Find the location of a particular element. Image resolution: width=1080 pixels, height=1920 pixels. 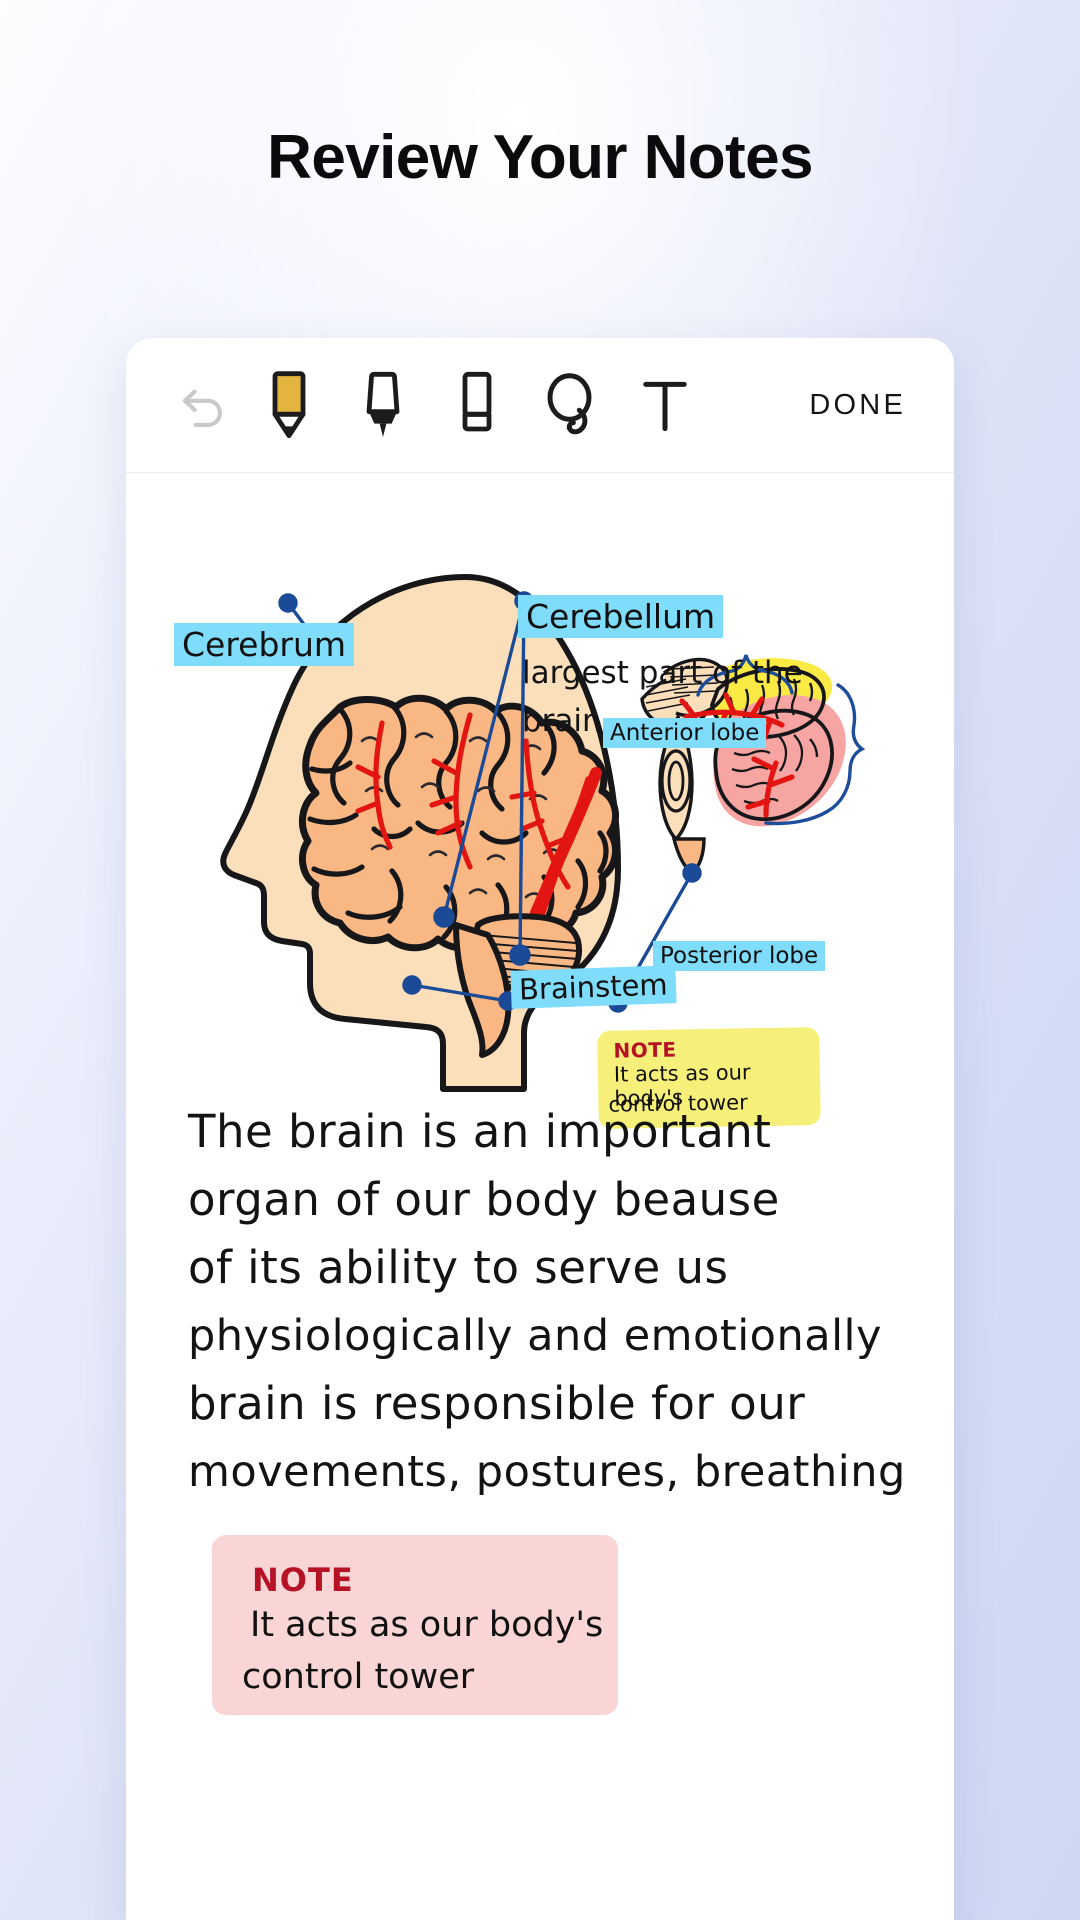

label-brainstem: Brainstem is located at coordinates (593, 987).